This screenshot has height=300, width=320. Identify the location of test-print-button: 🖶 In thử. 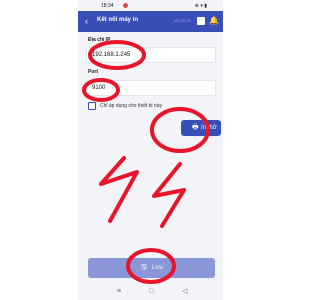
(201, 128).